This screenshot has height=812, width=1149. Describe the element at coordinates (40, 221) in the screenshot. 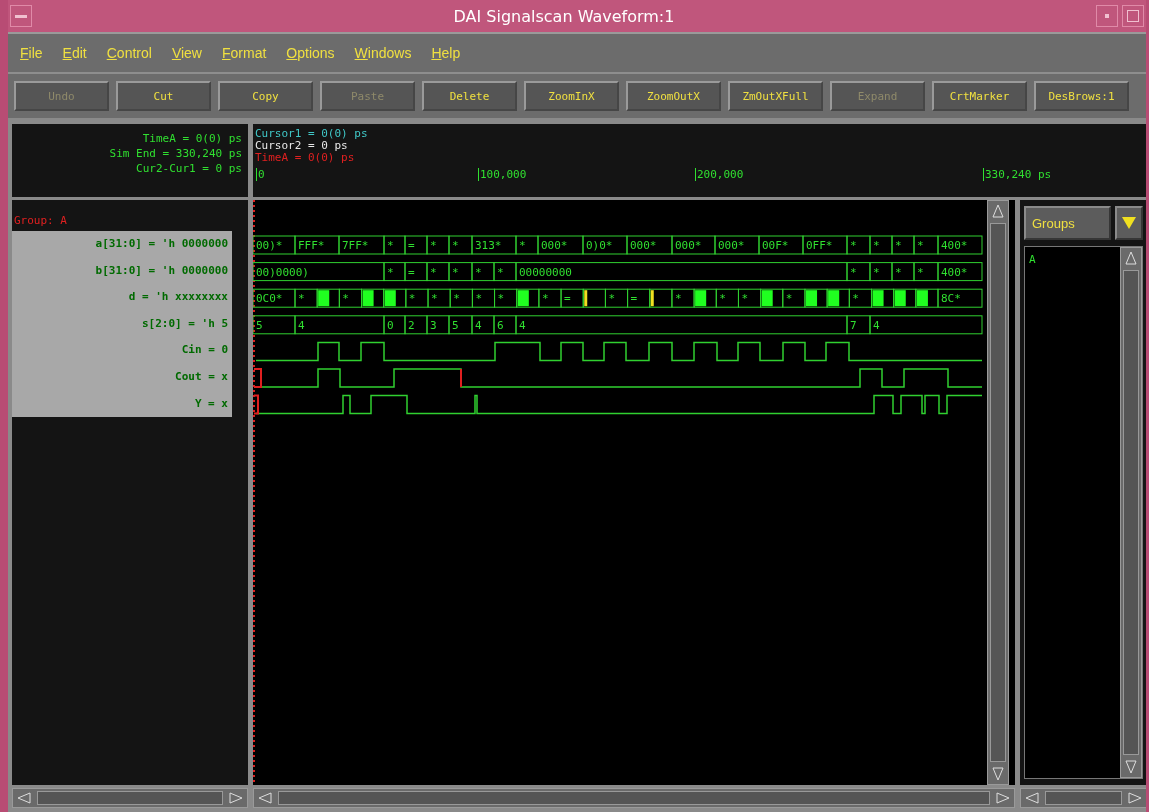

I see `group-label: Group: A` at that location.